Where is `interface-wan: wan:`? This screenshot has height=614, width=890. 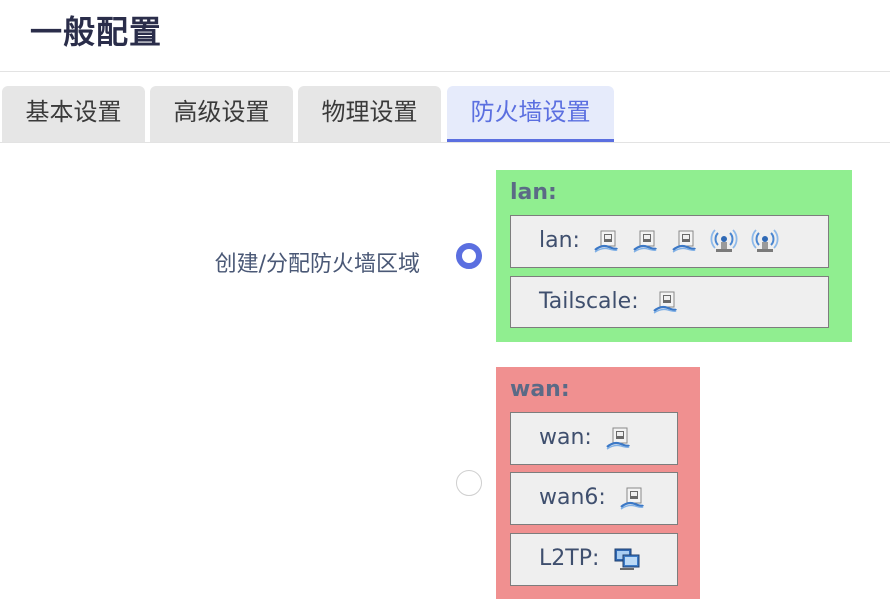 interface-wan: wan: is located at coordinates (594, 438).